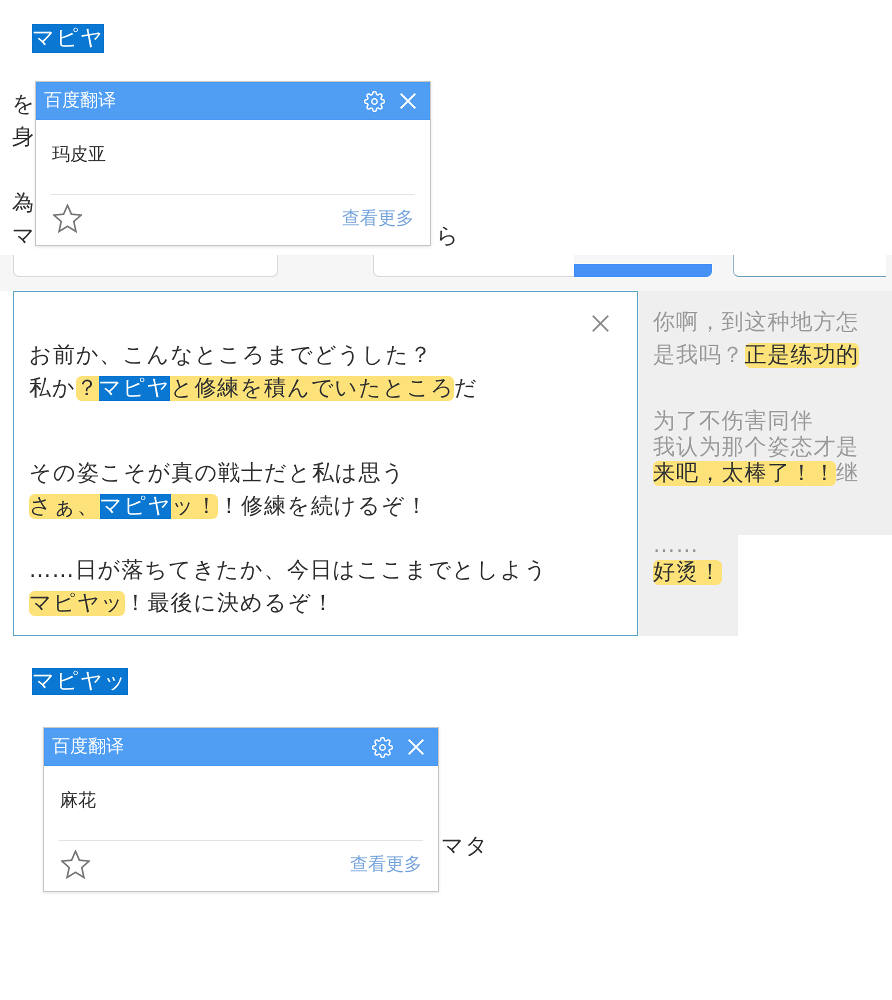 The image size is (892, 1000). What do you see at coordinates (23, 204) in the screenshot?
I see `text-fragment: 為` at bounding box center [23, 204].